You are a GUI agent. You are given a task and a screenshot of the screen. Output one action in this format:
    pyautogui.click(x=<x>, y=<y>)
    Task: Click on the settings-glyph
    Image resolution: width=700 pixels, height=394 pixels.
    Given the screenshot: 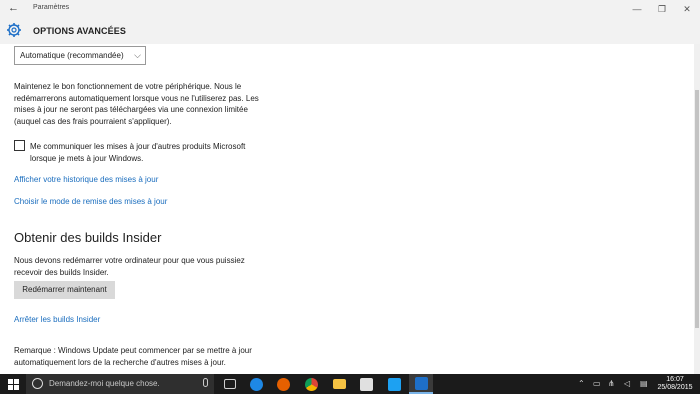 What is the action you would take?
    pyautogui.click(x=421, y=383)
    